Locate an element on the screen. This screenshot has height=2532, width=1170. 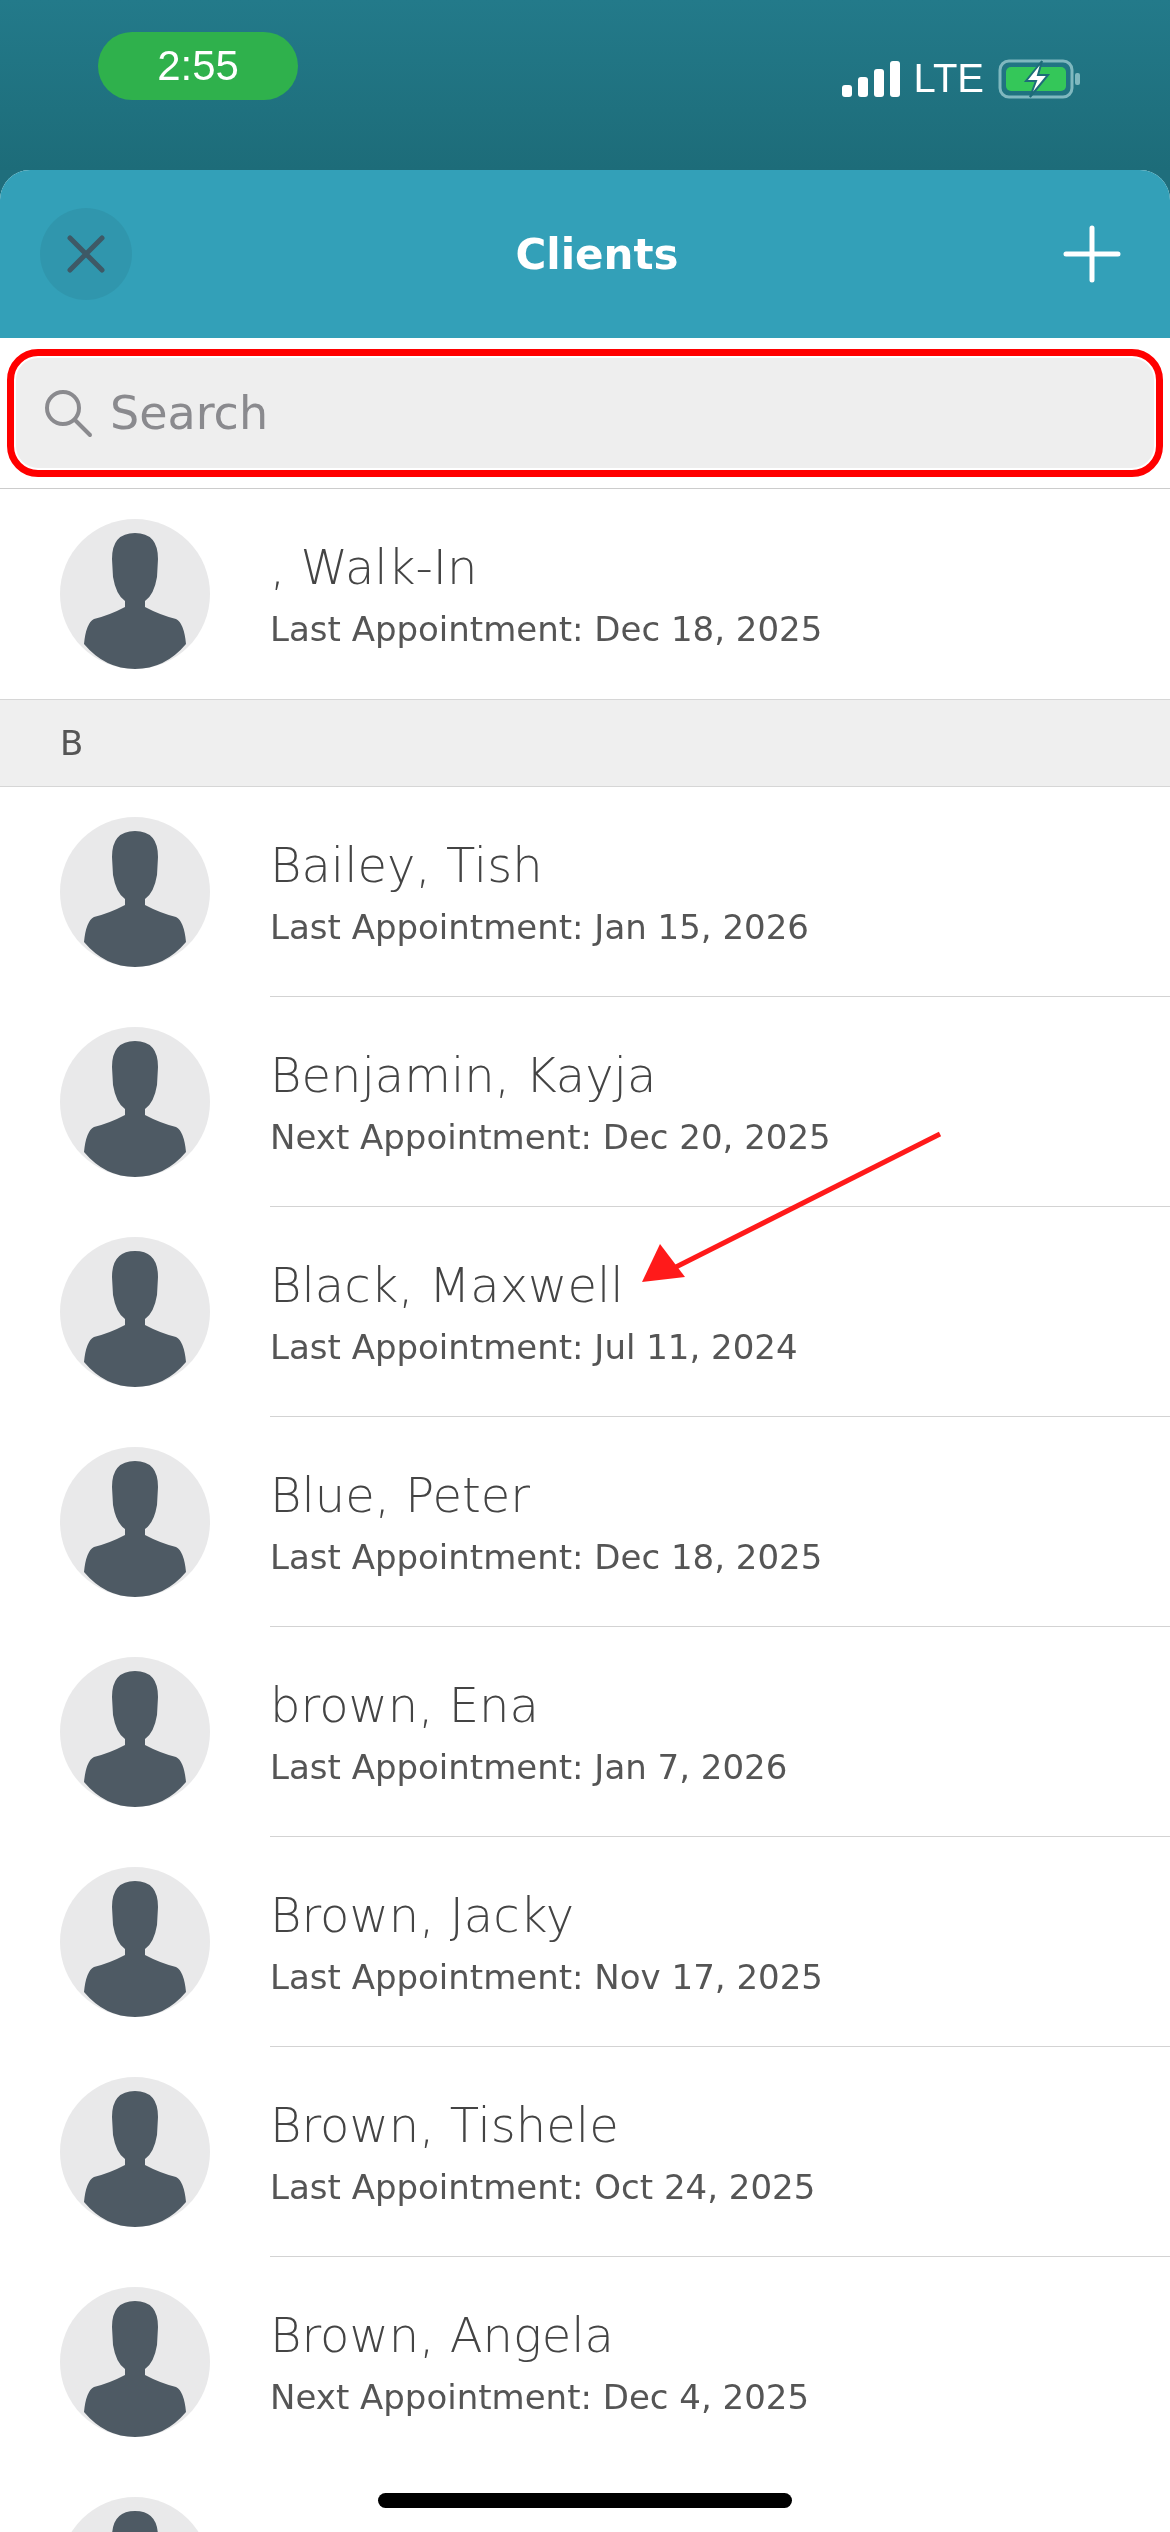
appointment-date: Last Appointment: Jan 15, 2026 is located at coordinates (540, 926).